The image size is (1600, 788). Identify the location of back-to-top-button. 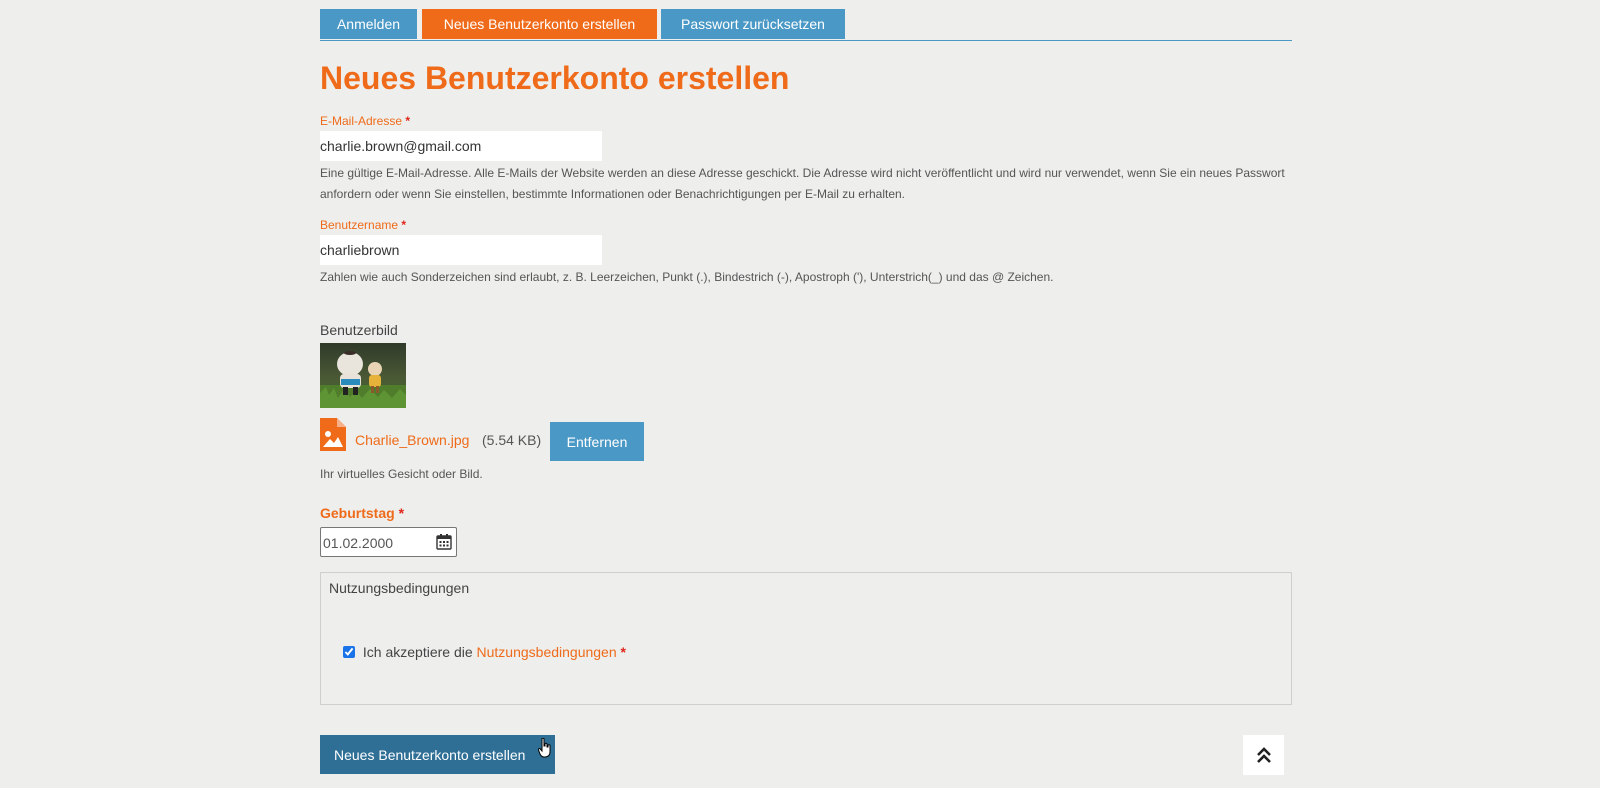
(1263, 755).